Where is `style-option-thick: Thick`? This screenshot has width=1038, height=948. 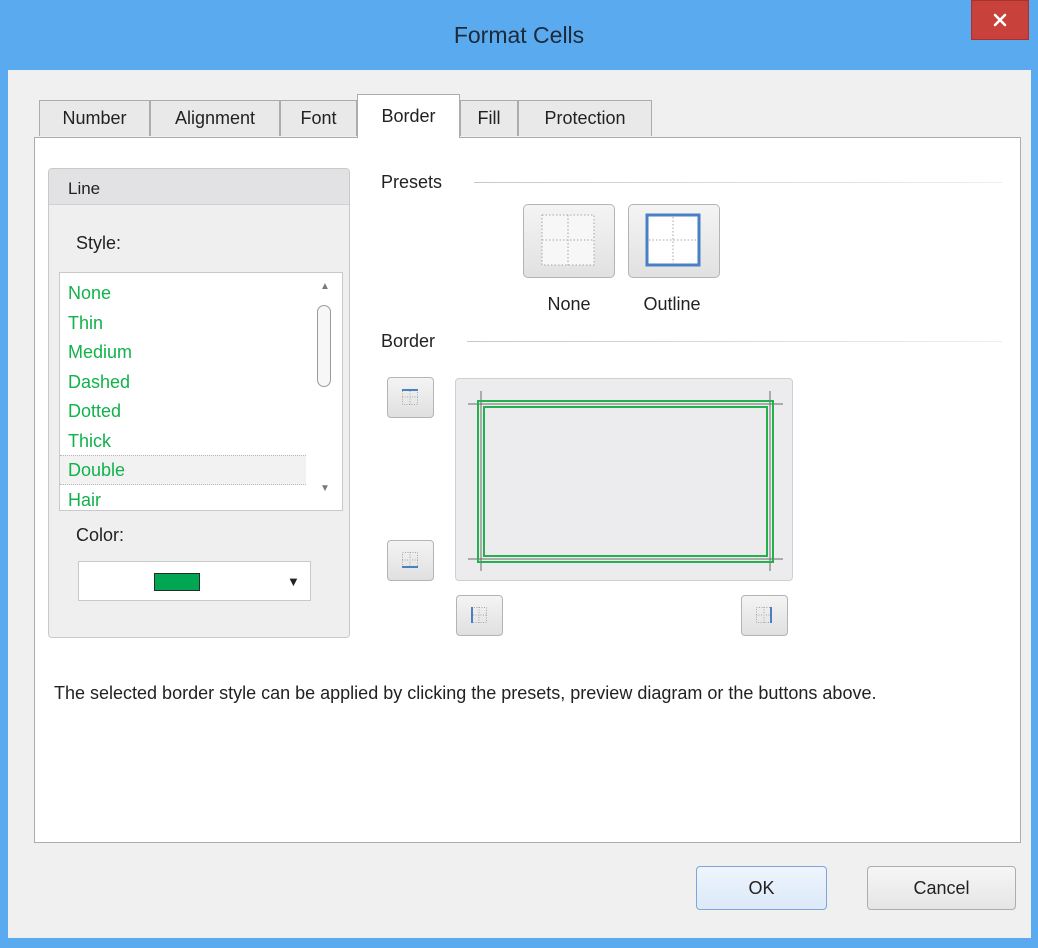
style-option-thick: Thick is located at coordinates (183, 441).